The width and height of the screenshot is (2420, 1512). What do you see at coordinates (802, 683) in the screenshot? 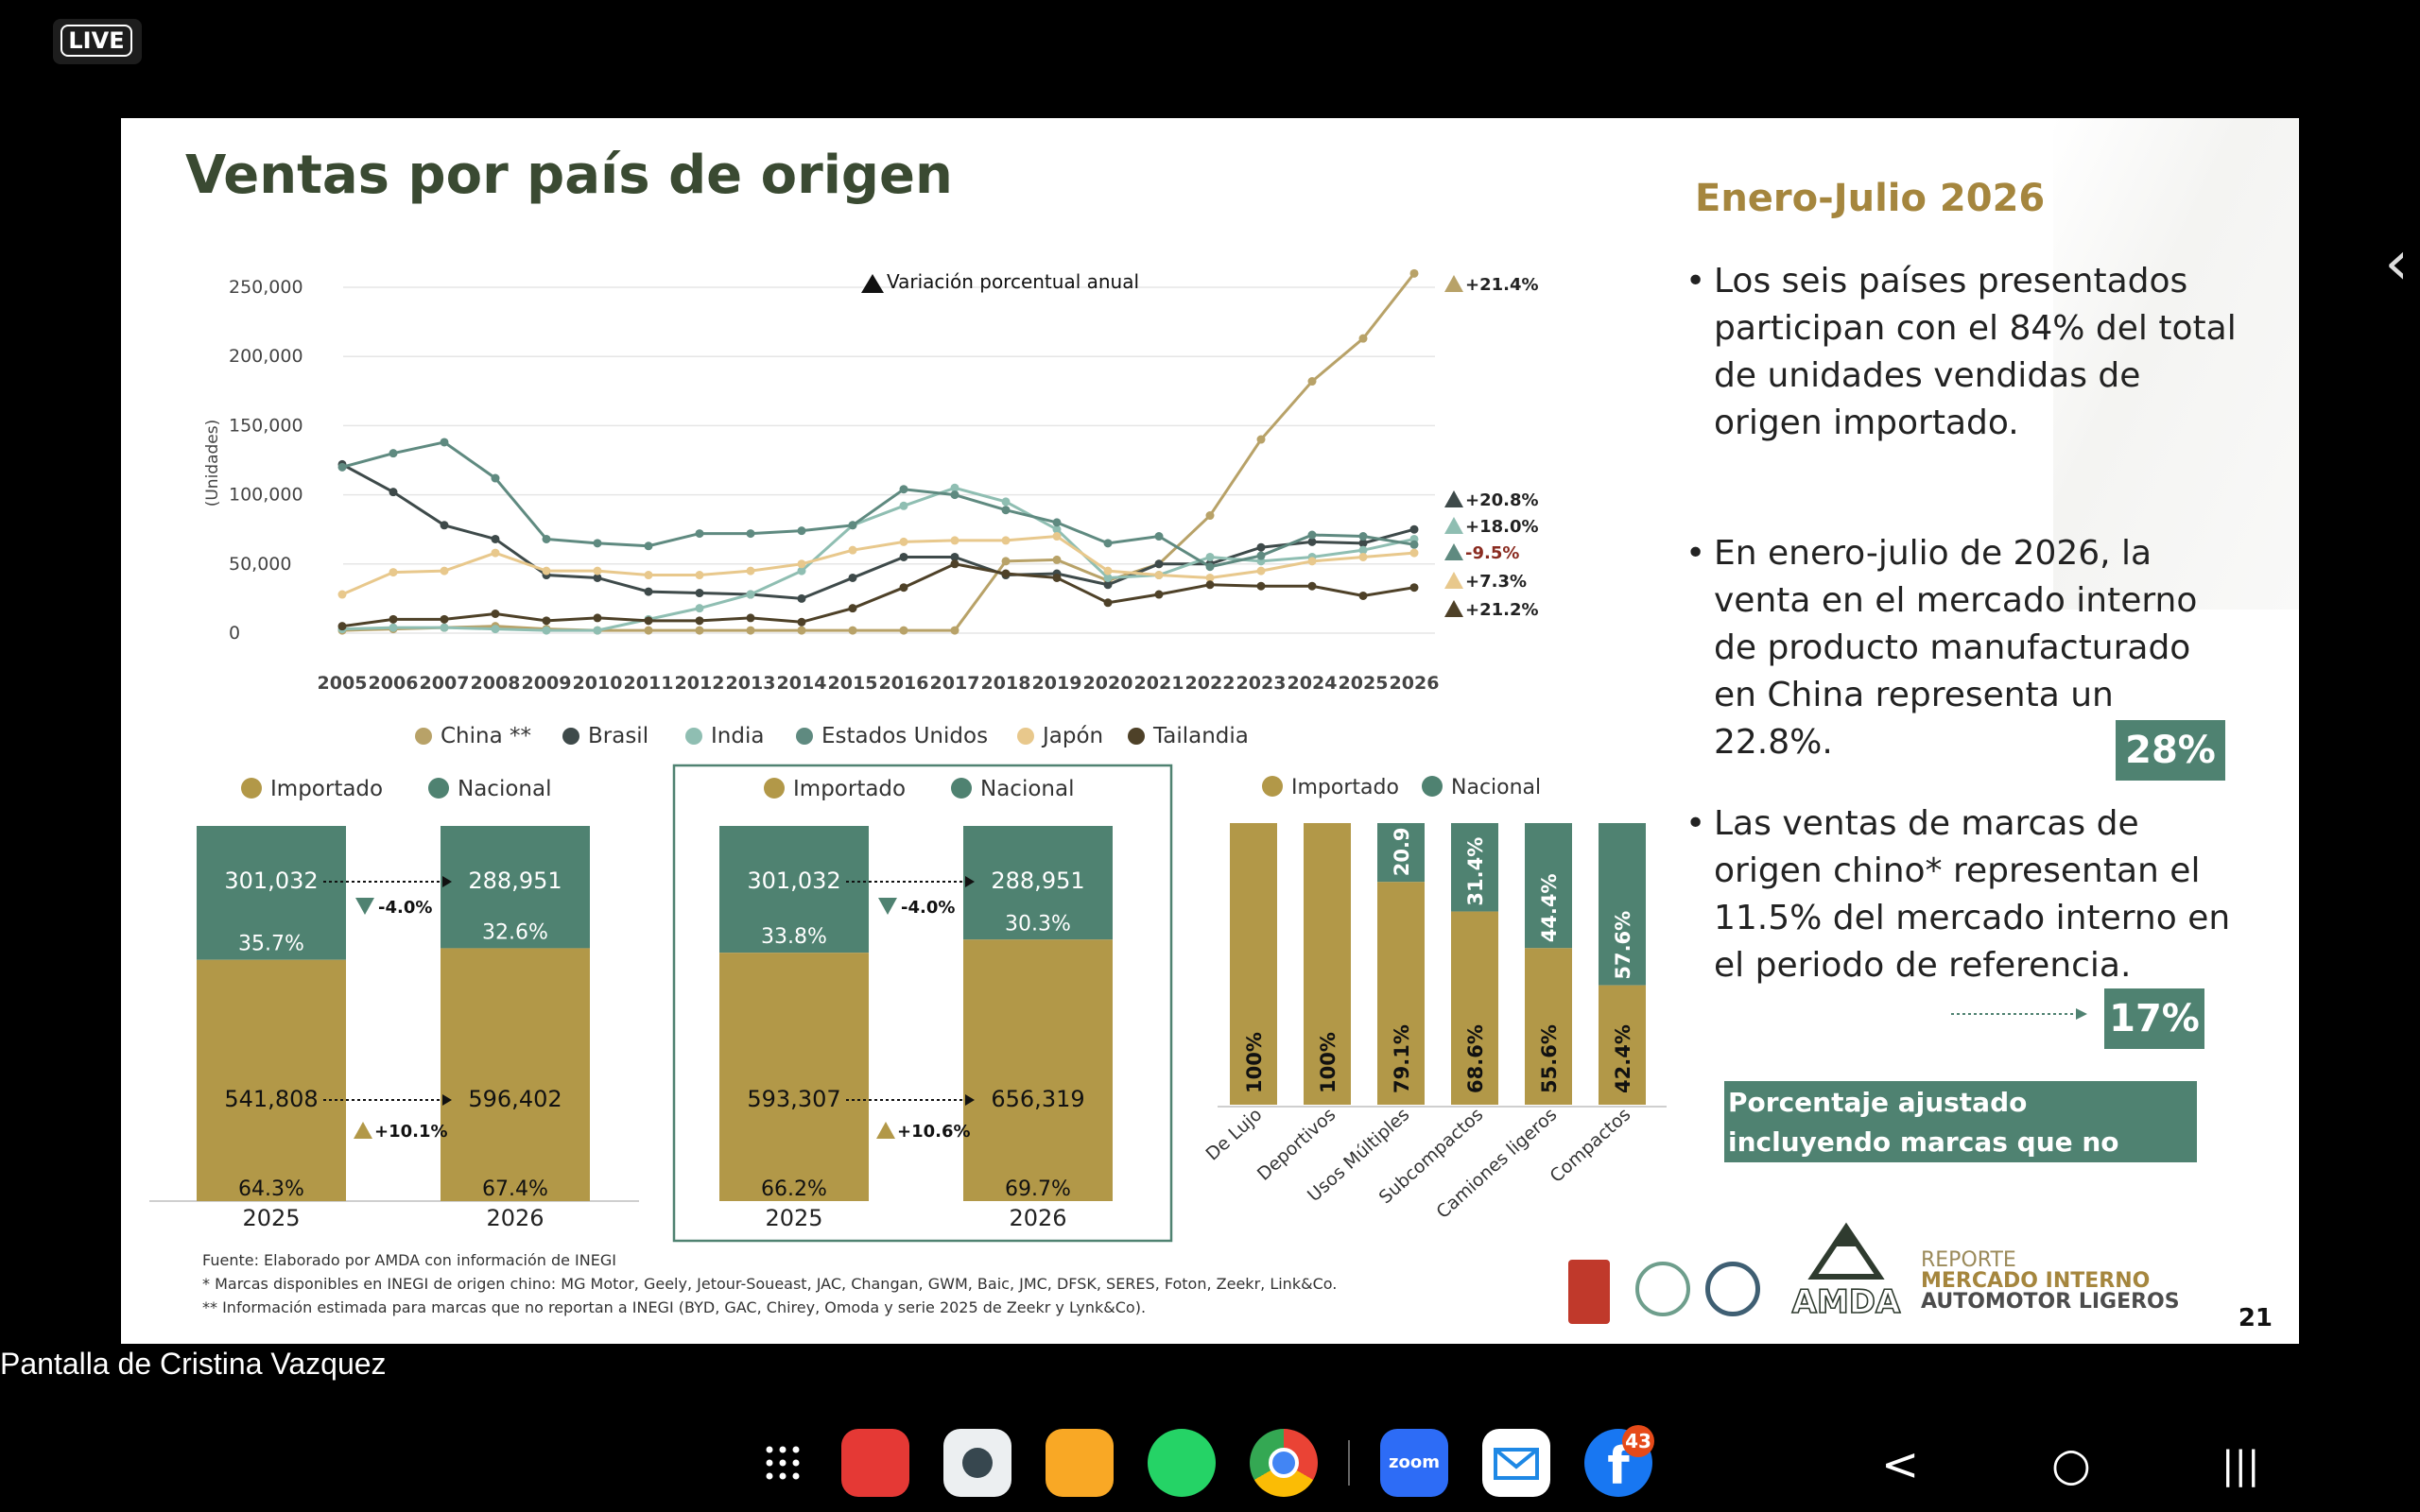
I see `x-tick-label: 2014` at bounding box center [802, 683].